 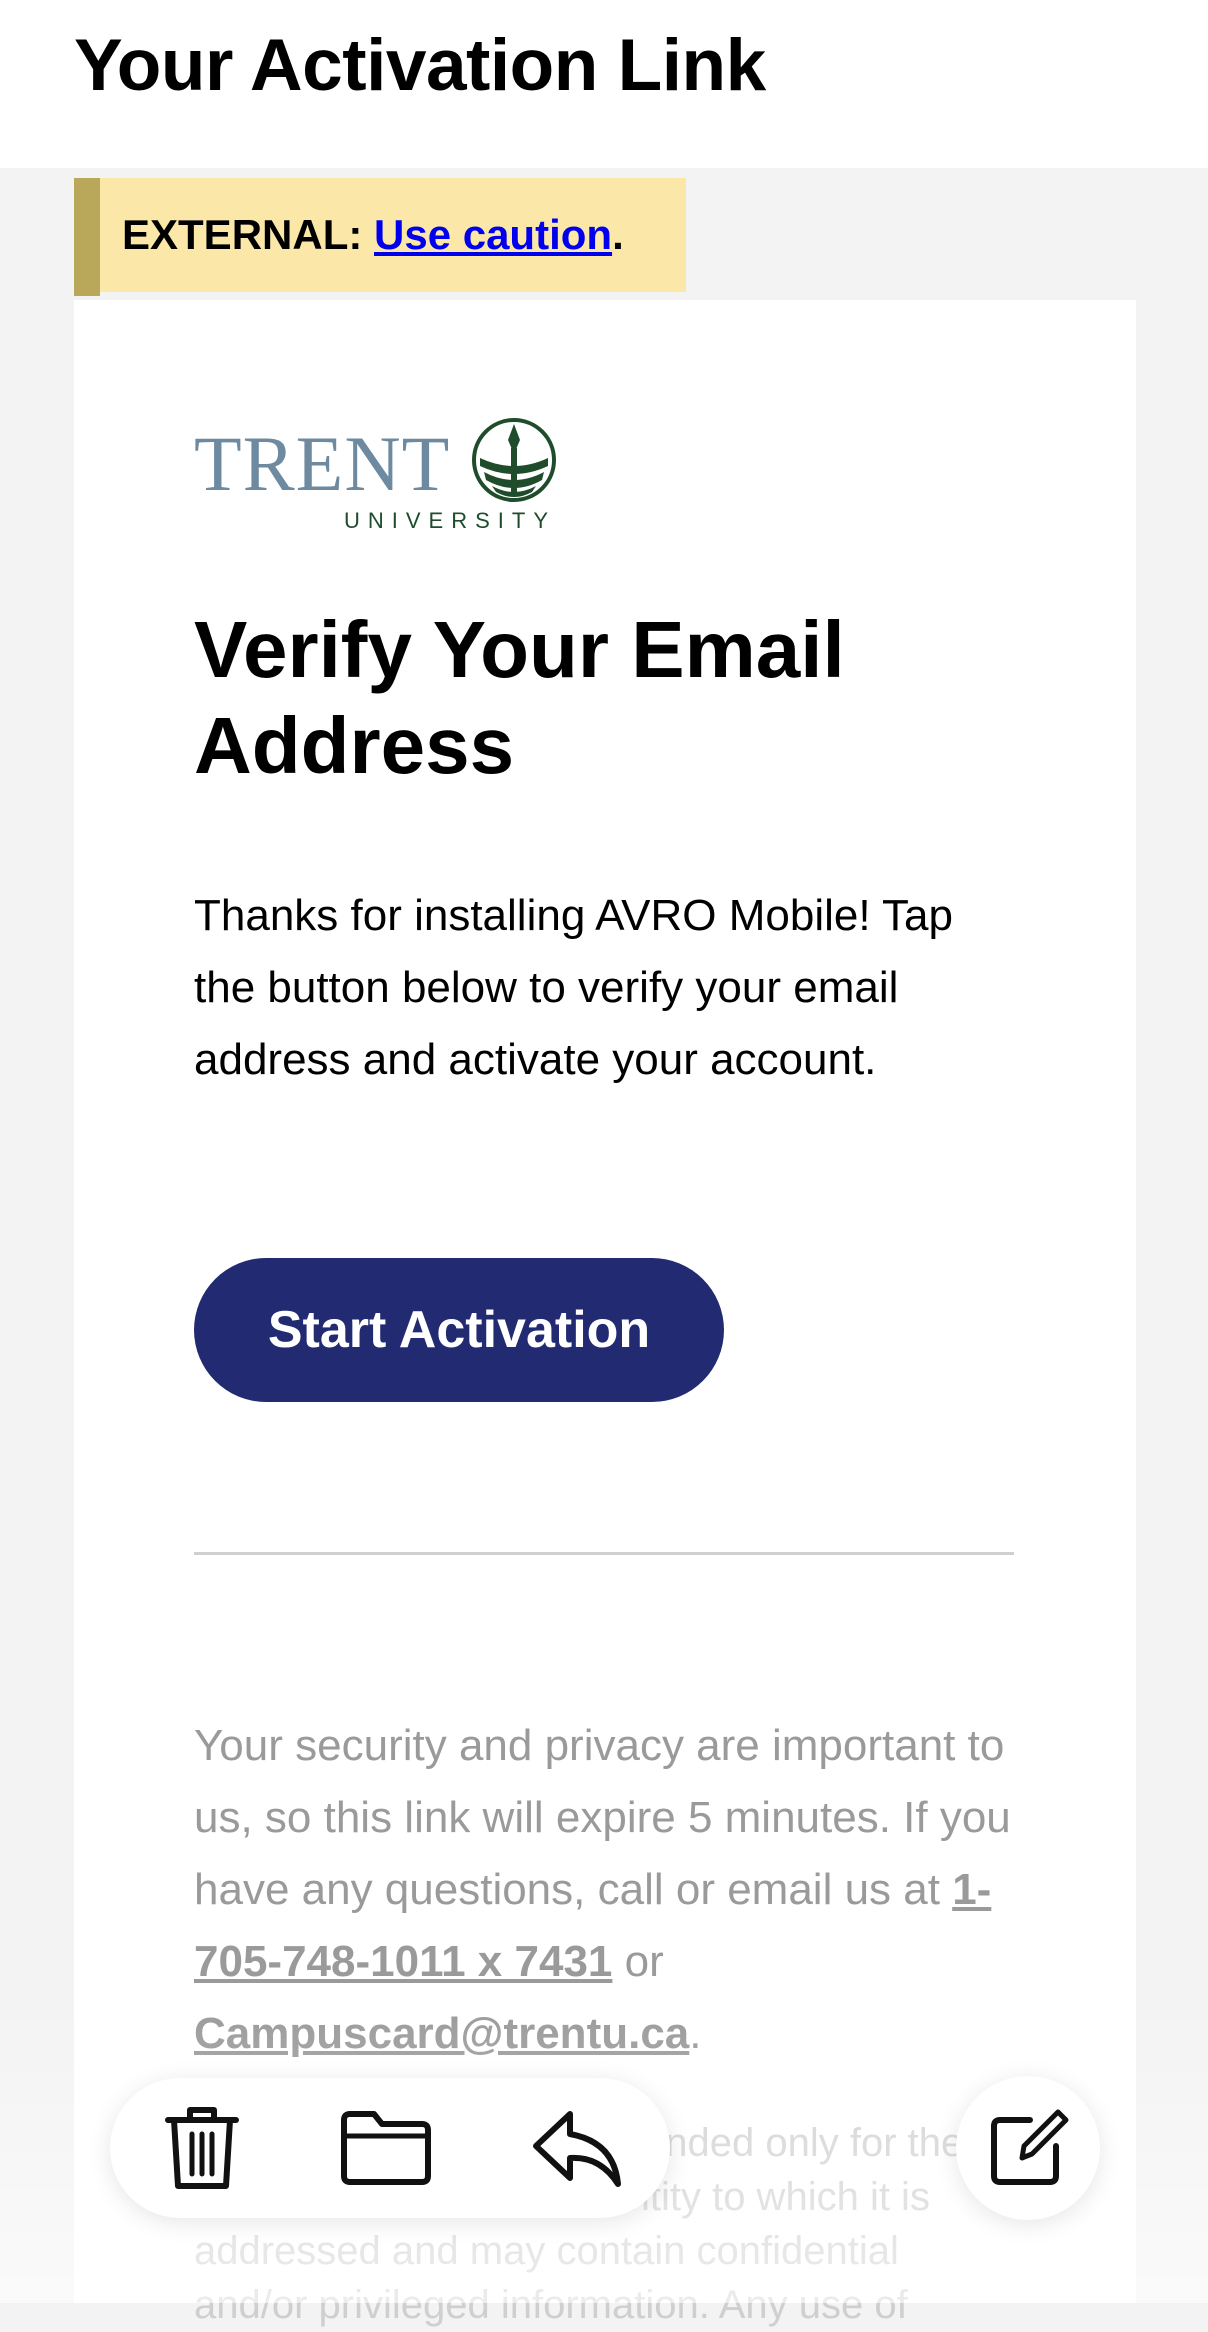 I want to click on caution-suffix: ., so click(x=618, y=234).